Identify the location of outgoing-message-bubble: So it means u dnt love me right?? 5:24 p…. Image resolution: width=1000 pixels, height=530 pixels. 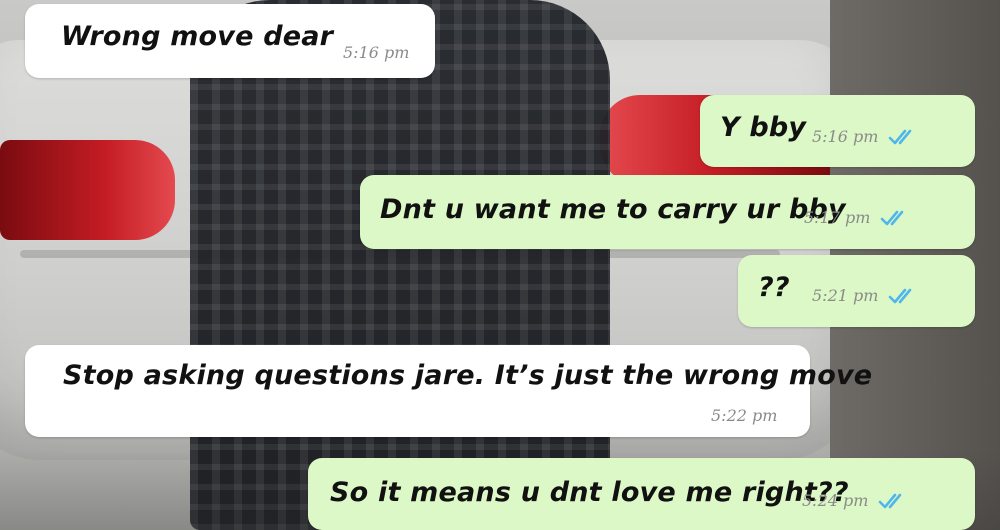
(641, 494).